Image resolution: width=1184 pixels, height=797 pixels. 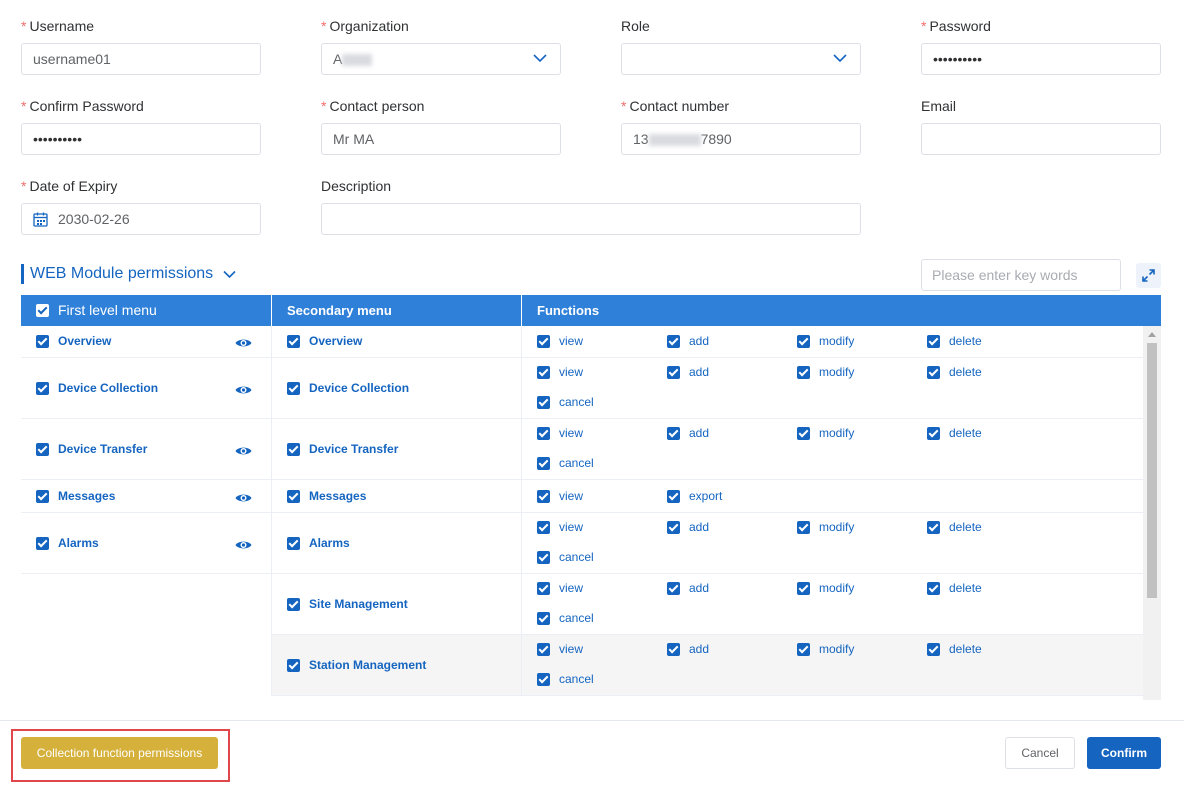 What do you see at coordinates (97, 388) in the screenshot?
I see `first-level-item: Device Collection` at bounding box center [97, 388].